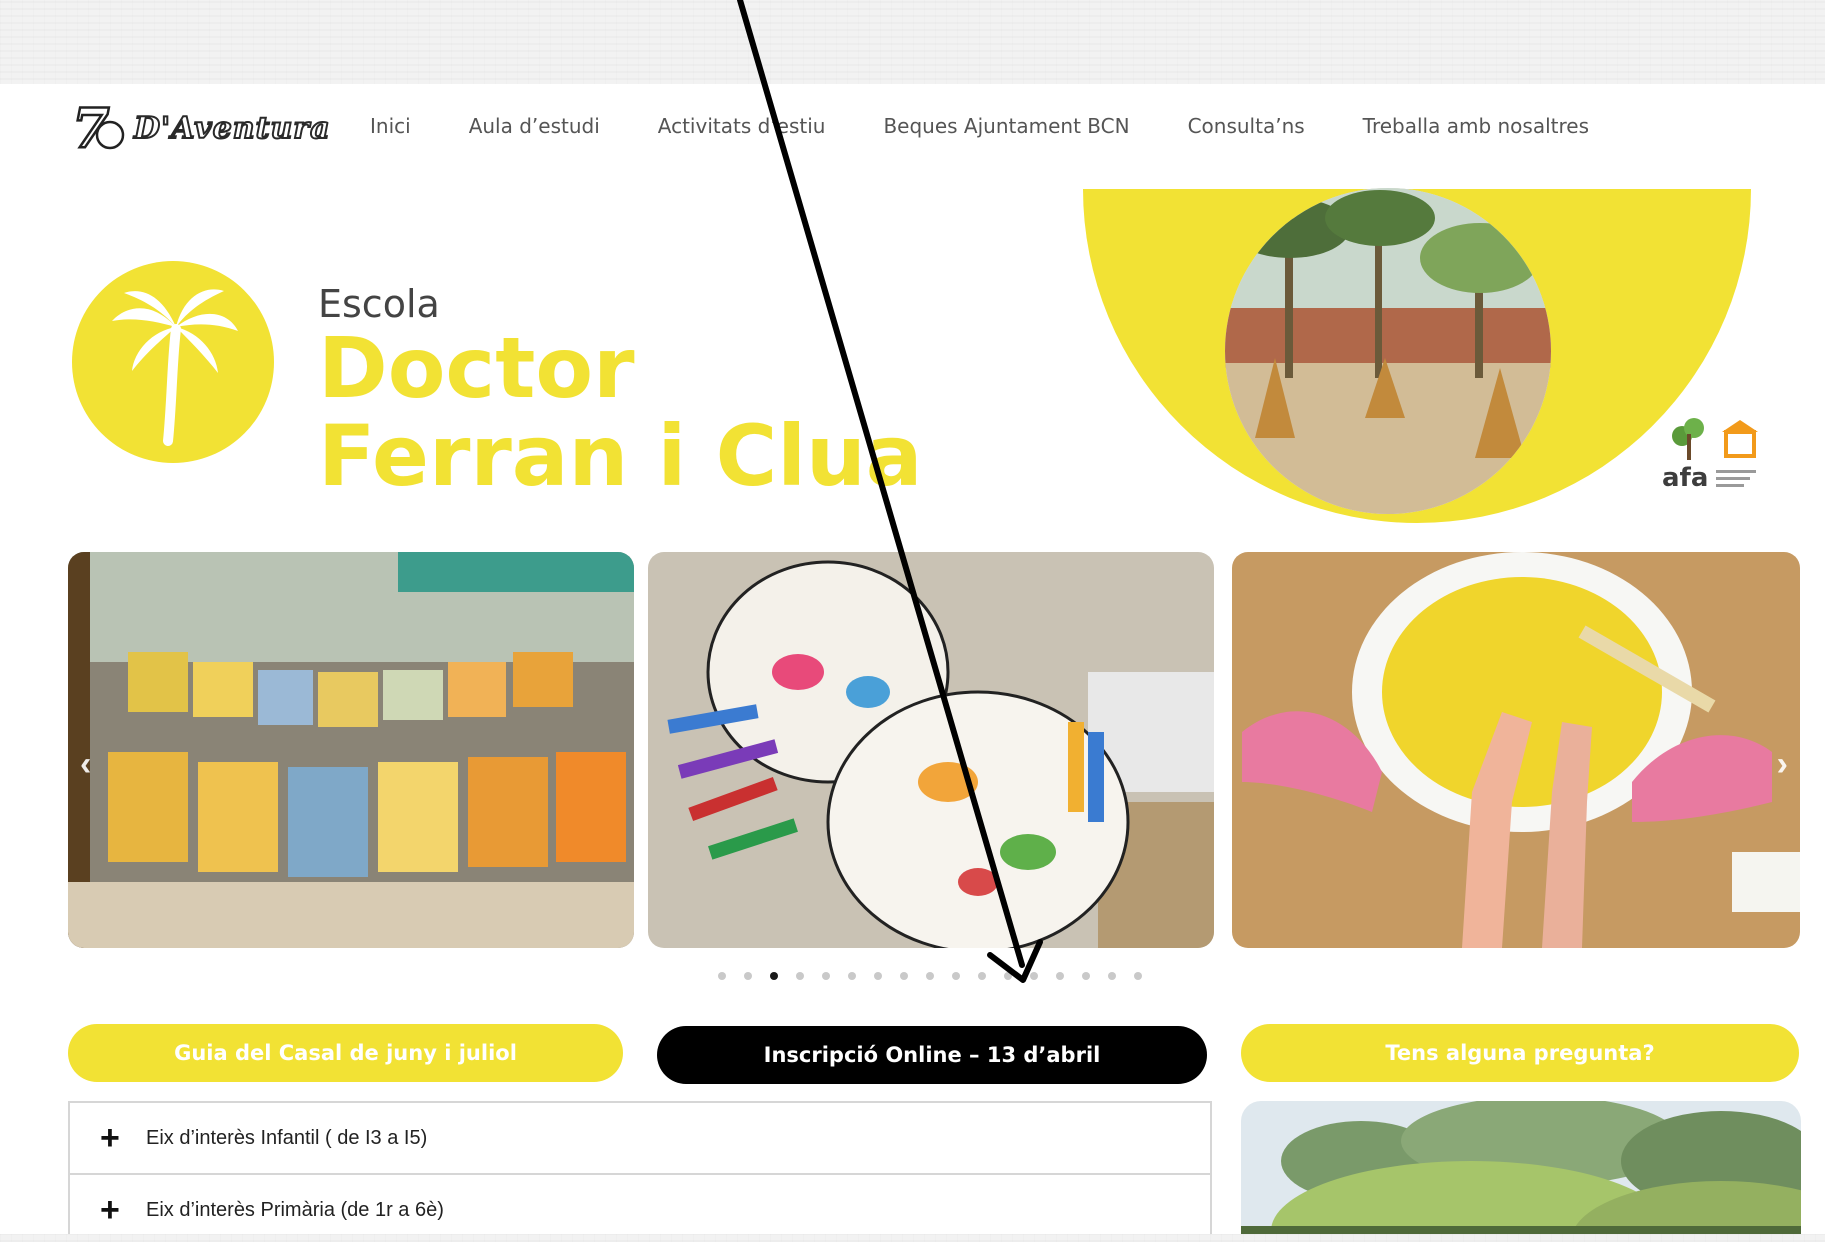 The height and width of the screenshot is (1242, 1825). What do you see at coordinates (295, 1209) in the screenshot?
I see `accordion-item-label: Eix d’interès Primària (de 1r a 6è)` at bounding box center [295, 1209].